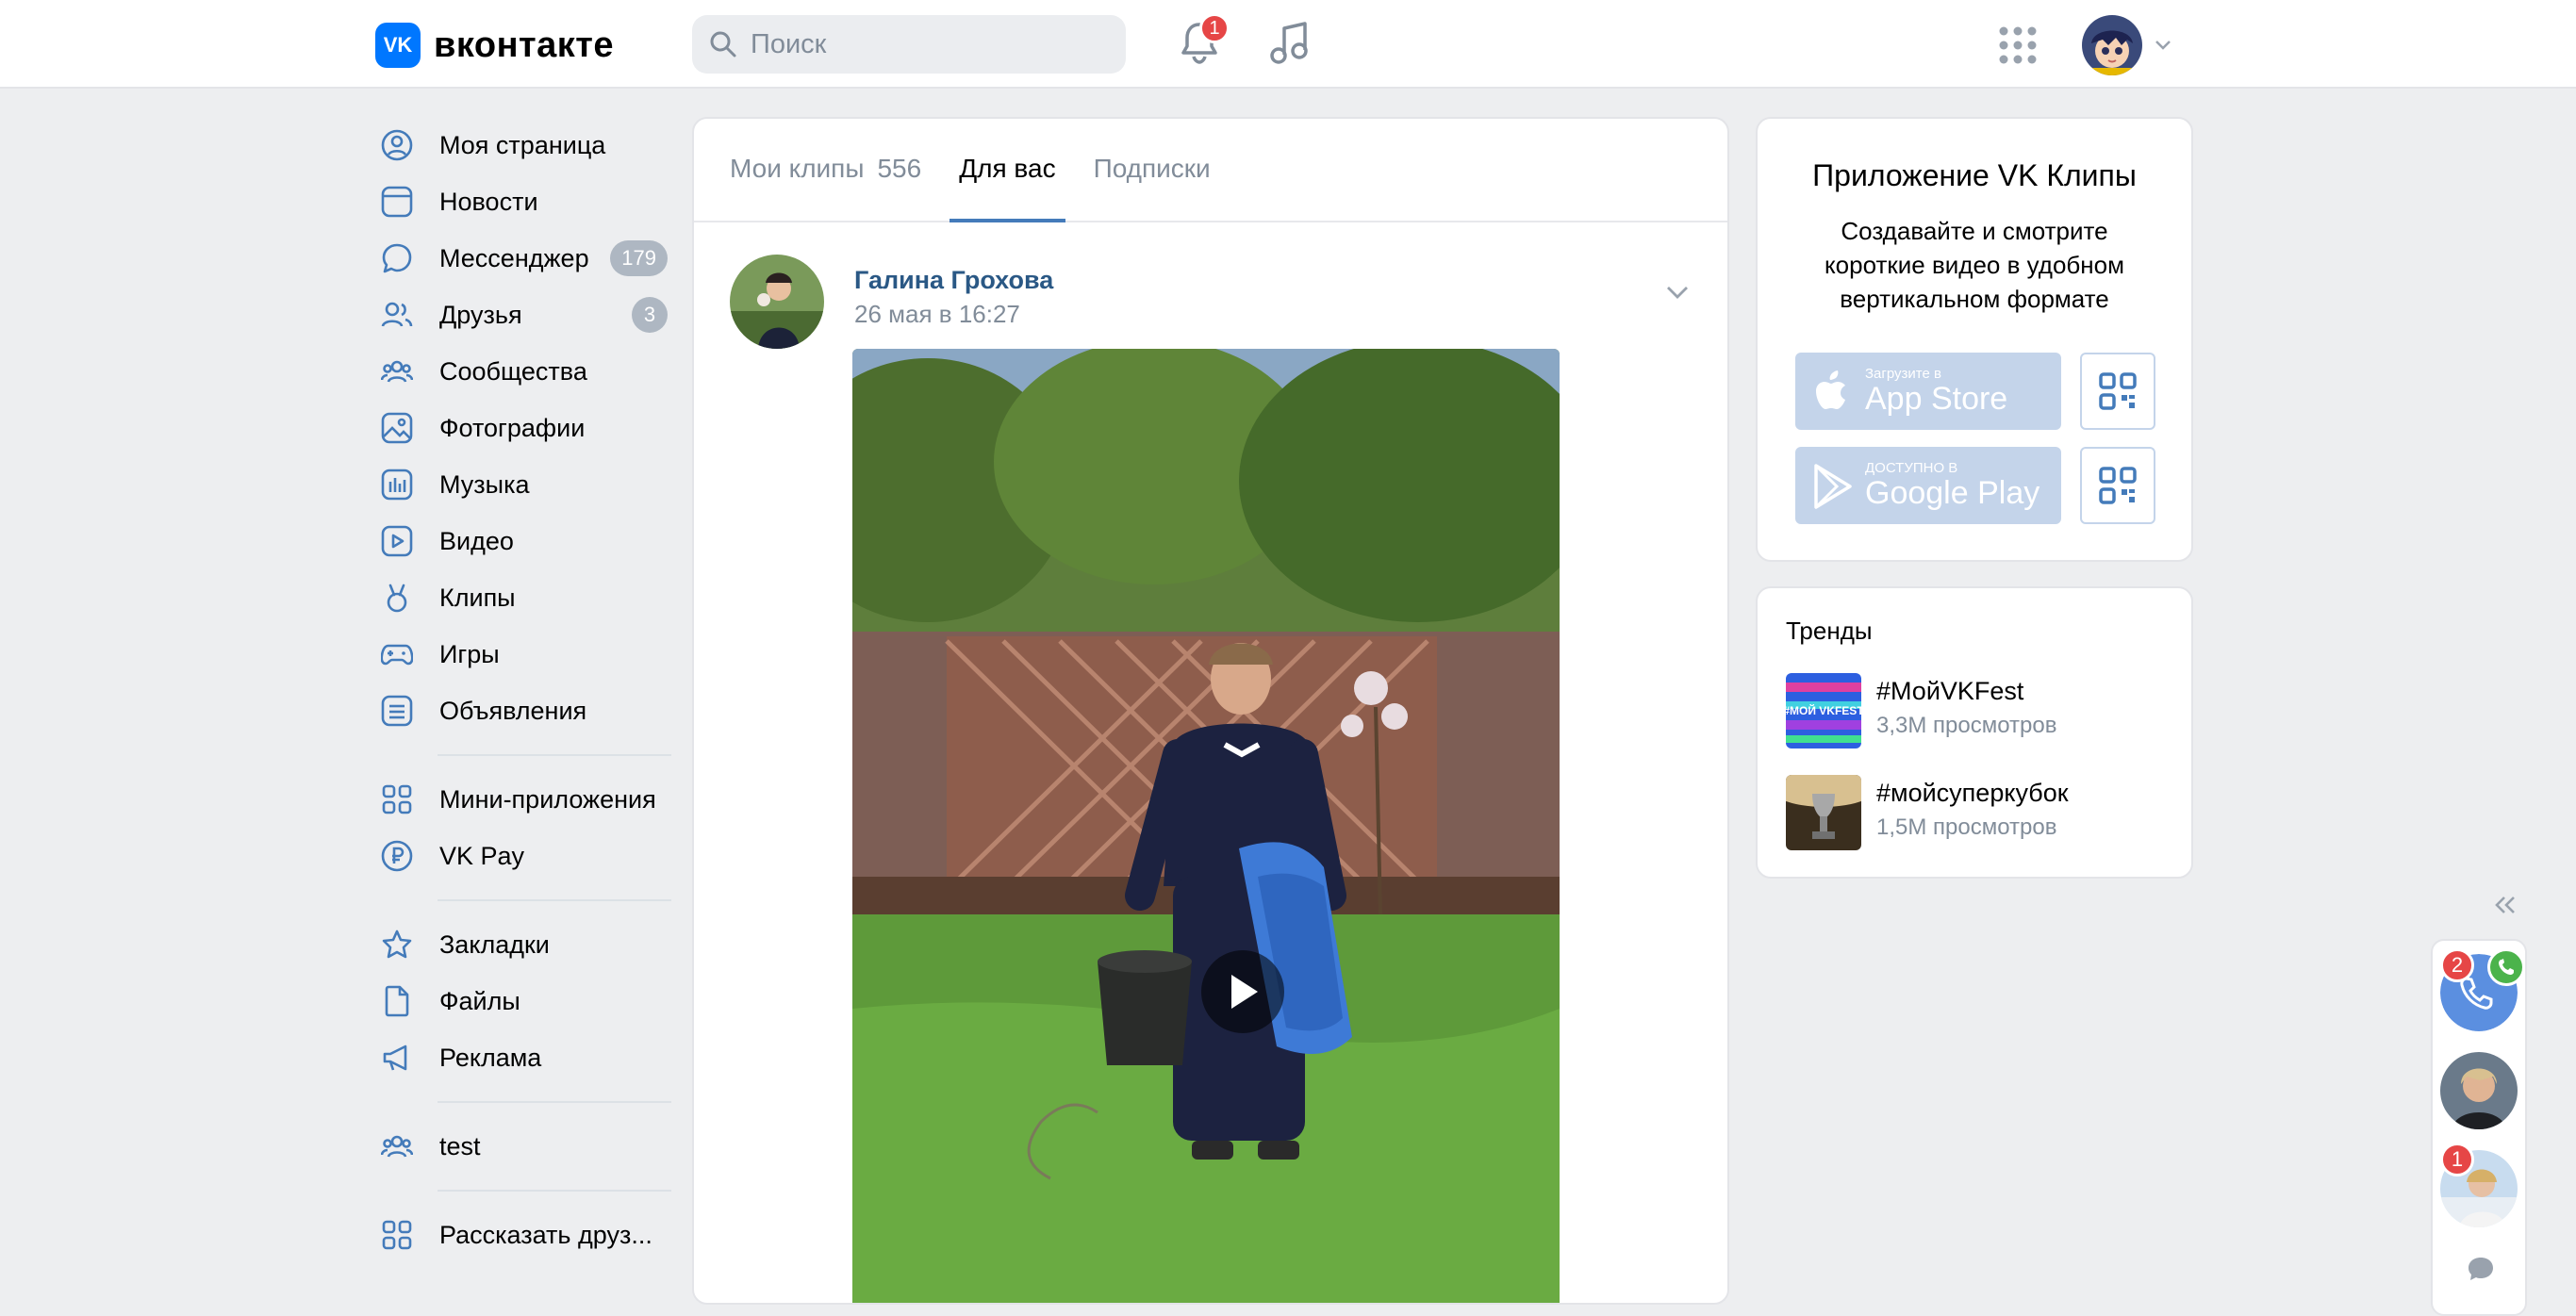  What do you see at coordinates (513, 371) in the screenshot?
I see `sidebar-item-label: Сообщества` at bounding box center [513, 371].